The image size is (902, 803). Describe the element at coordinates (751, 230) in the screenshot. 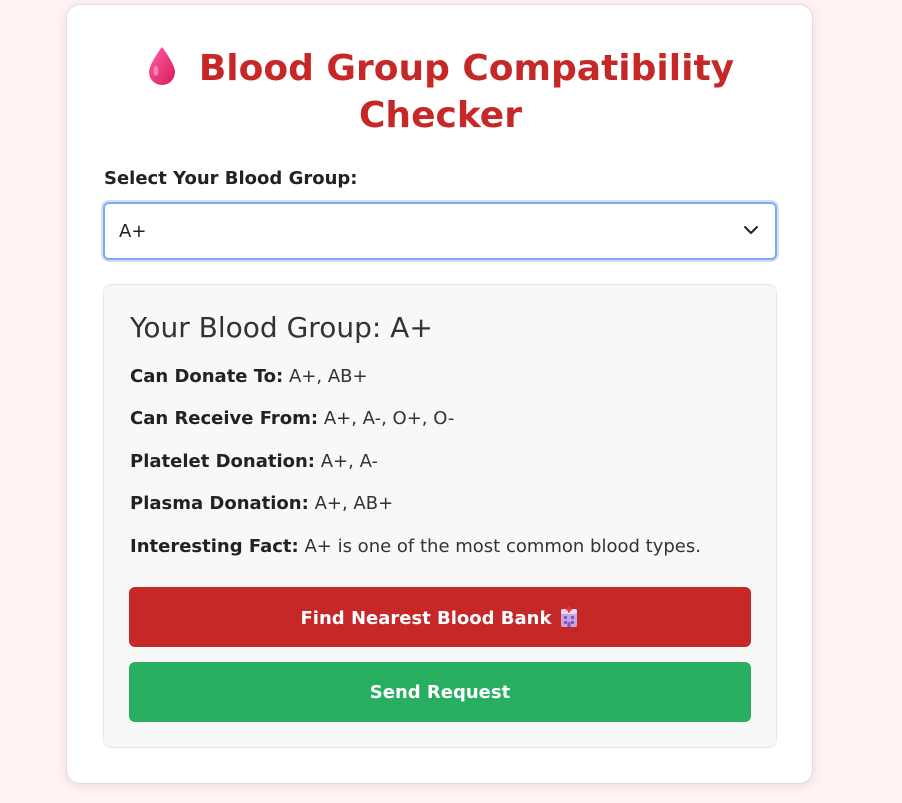

I see `chevron-down-icon` at that location.